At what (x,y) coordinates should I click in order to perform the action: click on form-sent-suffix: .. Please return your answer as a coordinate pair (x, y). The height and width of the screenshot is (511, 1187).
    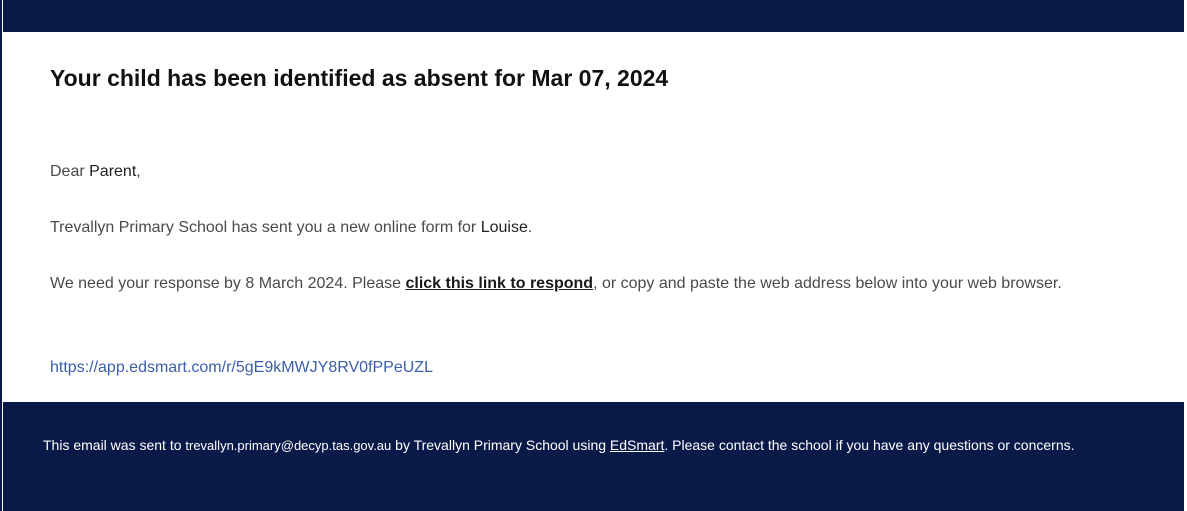
    Looking at the image, I should click on (530, 227).